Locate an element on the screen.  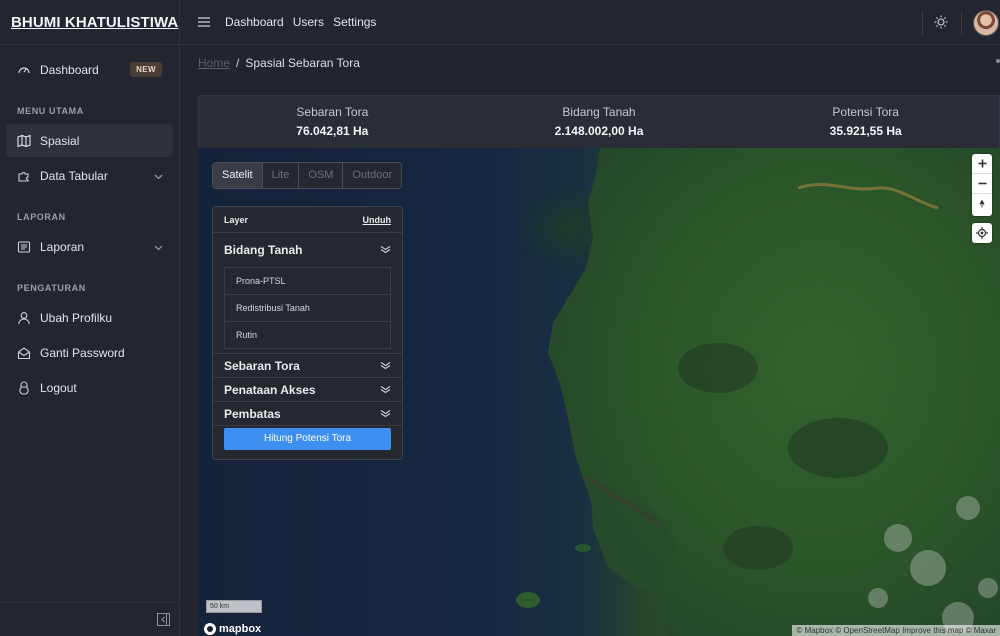
sidebar-item-label: Ganti Password is located at coordinates (82, 352).